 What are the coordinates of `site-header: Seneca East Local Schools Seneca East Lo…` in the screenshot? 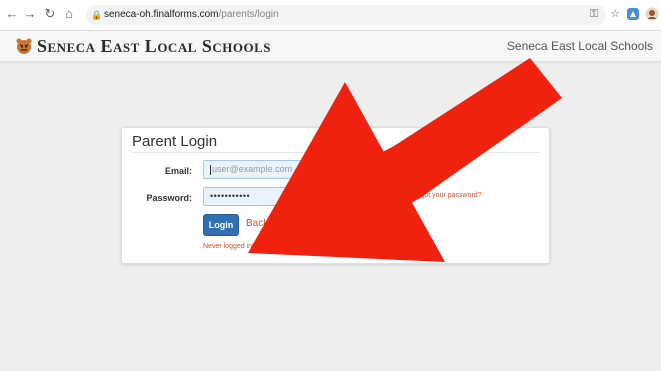 It's located at (330, 46).